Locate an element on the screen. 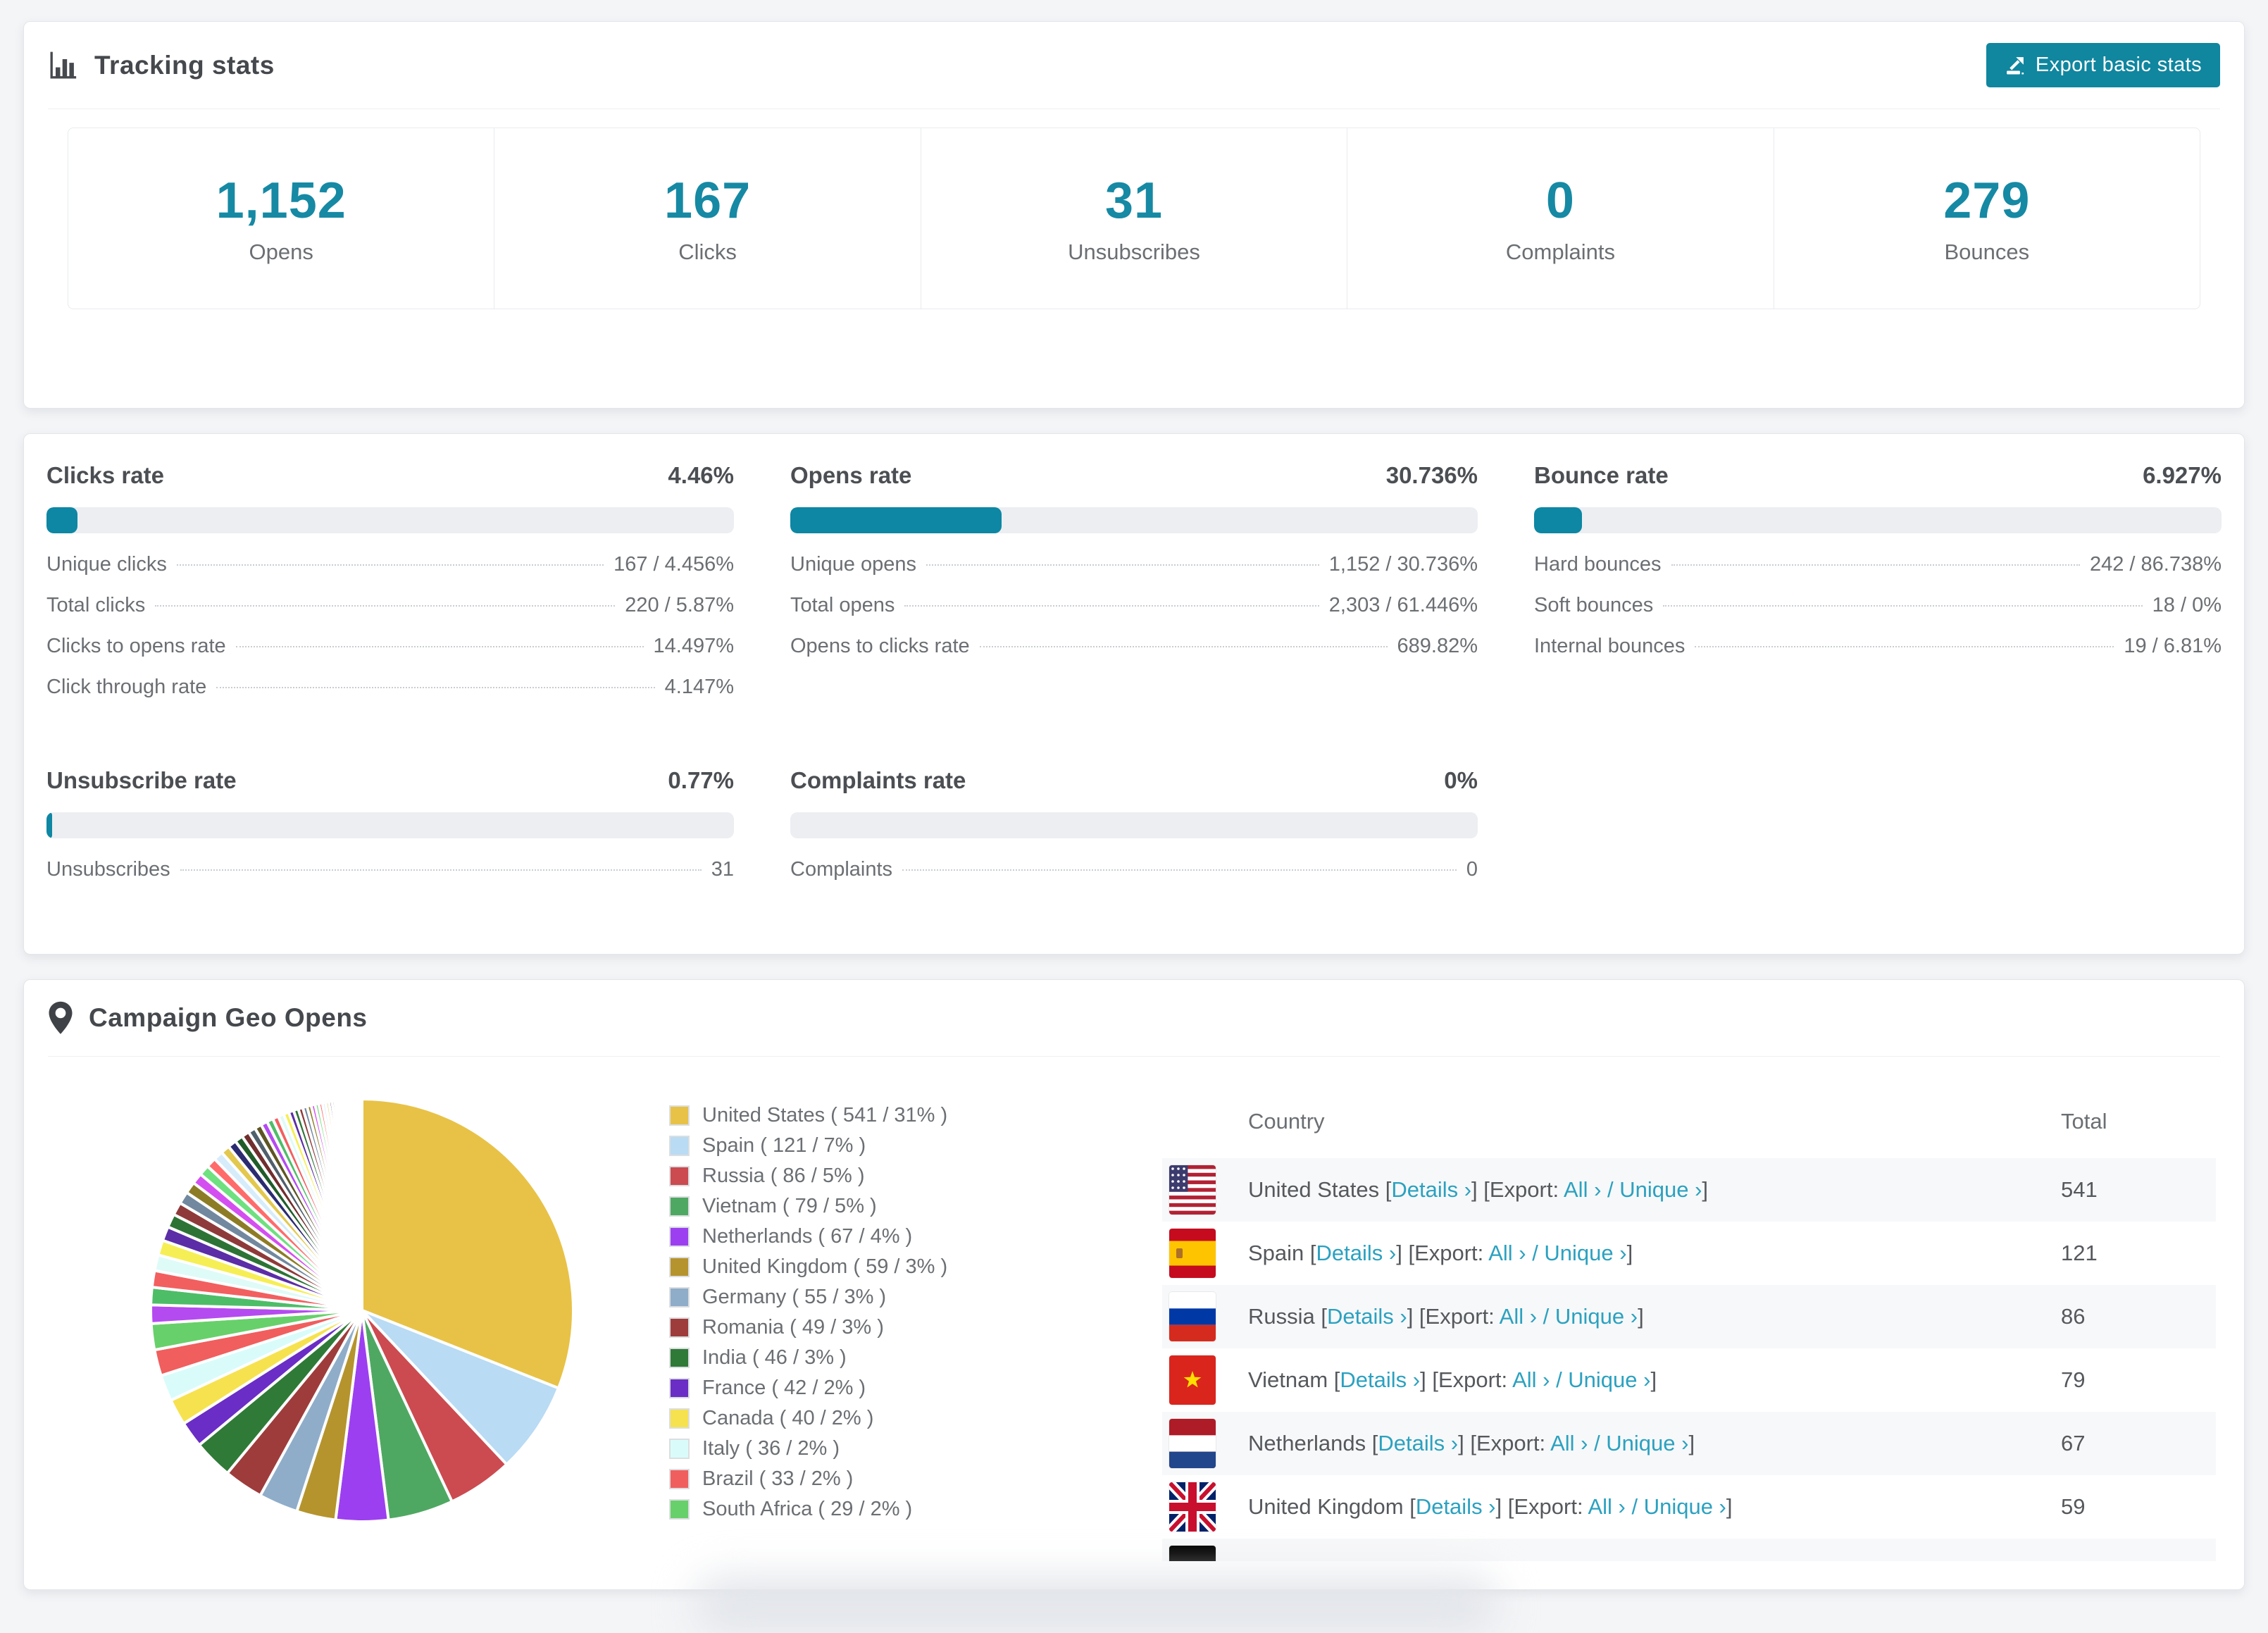  rate-head: Unsubscribe rate 0.77% is located at coordinates (390, 780).